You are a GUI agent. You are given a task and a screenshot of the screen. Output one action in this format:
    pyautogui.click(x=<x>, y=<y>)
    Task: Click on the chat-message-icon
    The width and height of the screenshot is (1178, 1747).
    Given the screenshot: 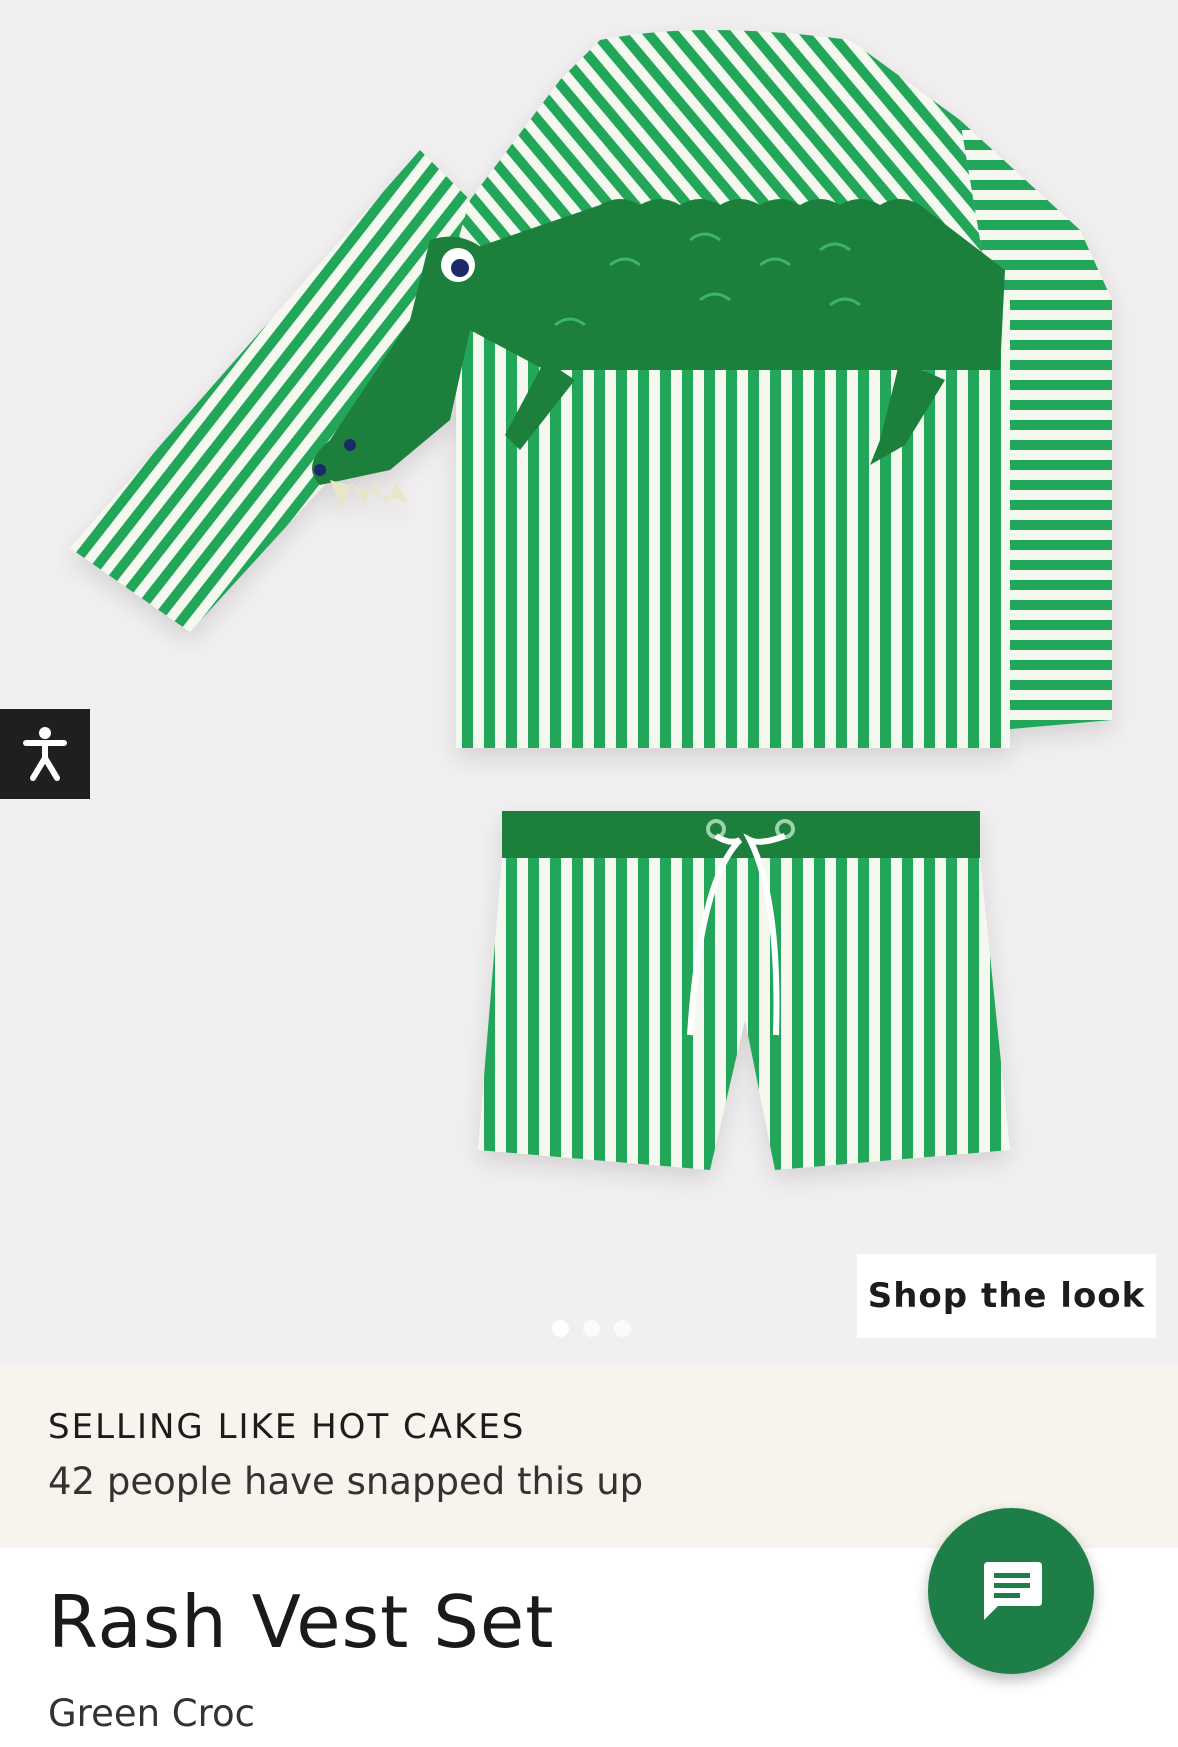 What is the action you would take?
    pyautogui.click(x=1013, y=1591)
    